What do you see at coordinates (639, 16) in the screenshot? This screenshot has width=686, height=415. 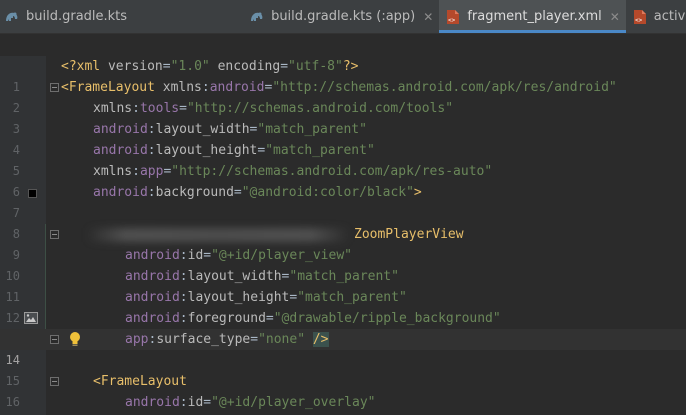 I see `xml-icon: <>` at bounding box center [639, 16].